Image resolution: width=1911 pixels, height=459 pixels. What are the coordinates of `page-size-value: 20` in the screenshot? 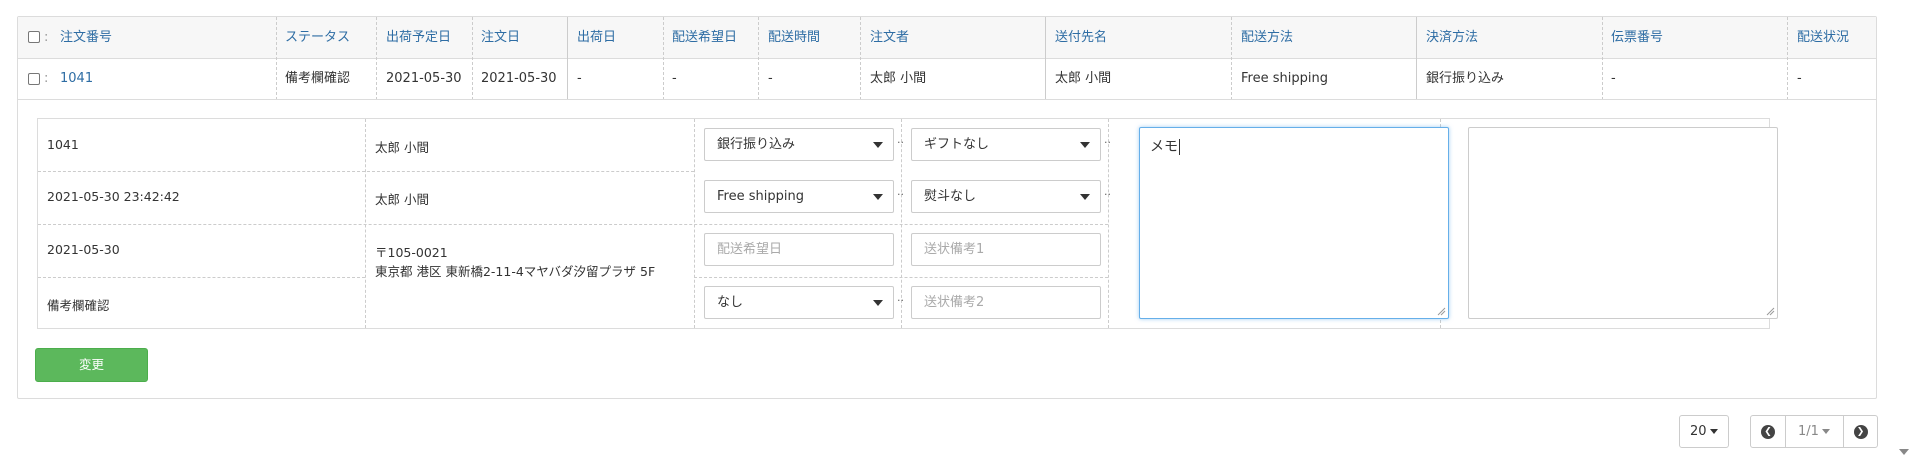 It's located at (1698, 431).